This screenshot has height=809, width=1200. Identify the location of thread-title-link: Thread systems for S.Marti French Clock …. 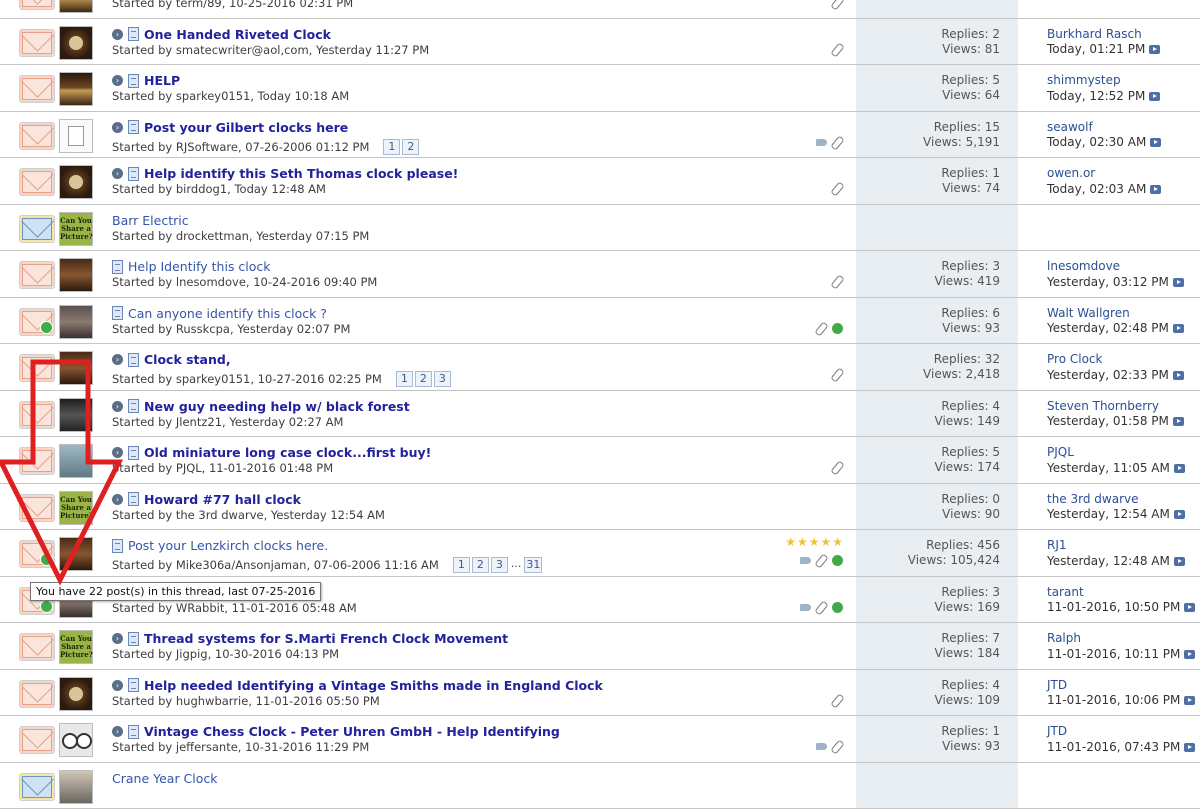
(326, 638).